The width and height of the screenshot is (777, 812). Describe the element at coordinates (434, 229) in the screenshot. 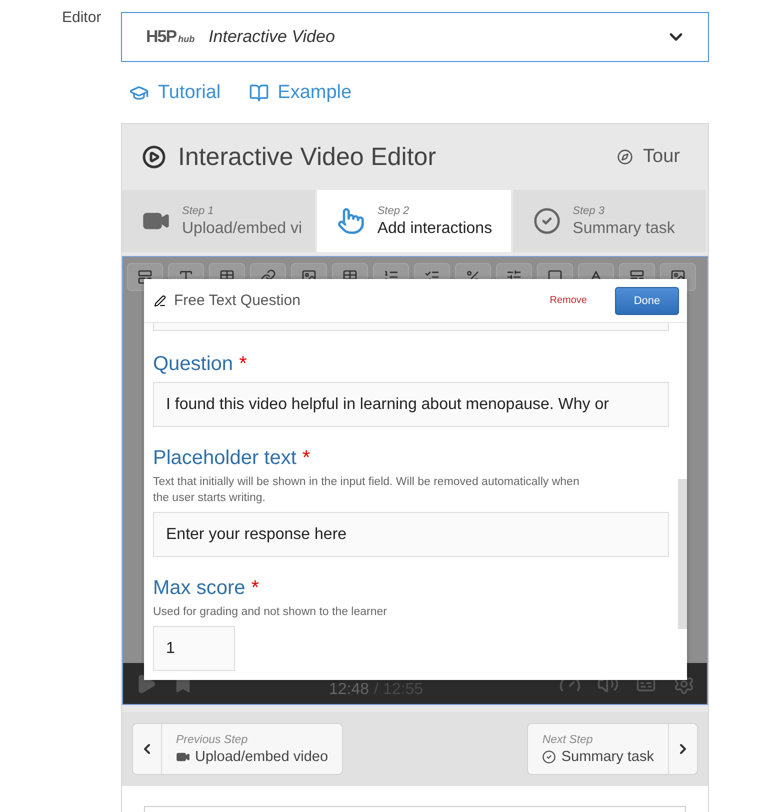

I see `step-label: Add interactions` at that location.